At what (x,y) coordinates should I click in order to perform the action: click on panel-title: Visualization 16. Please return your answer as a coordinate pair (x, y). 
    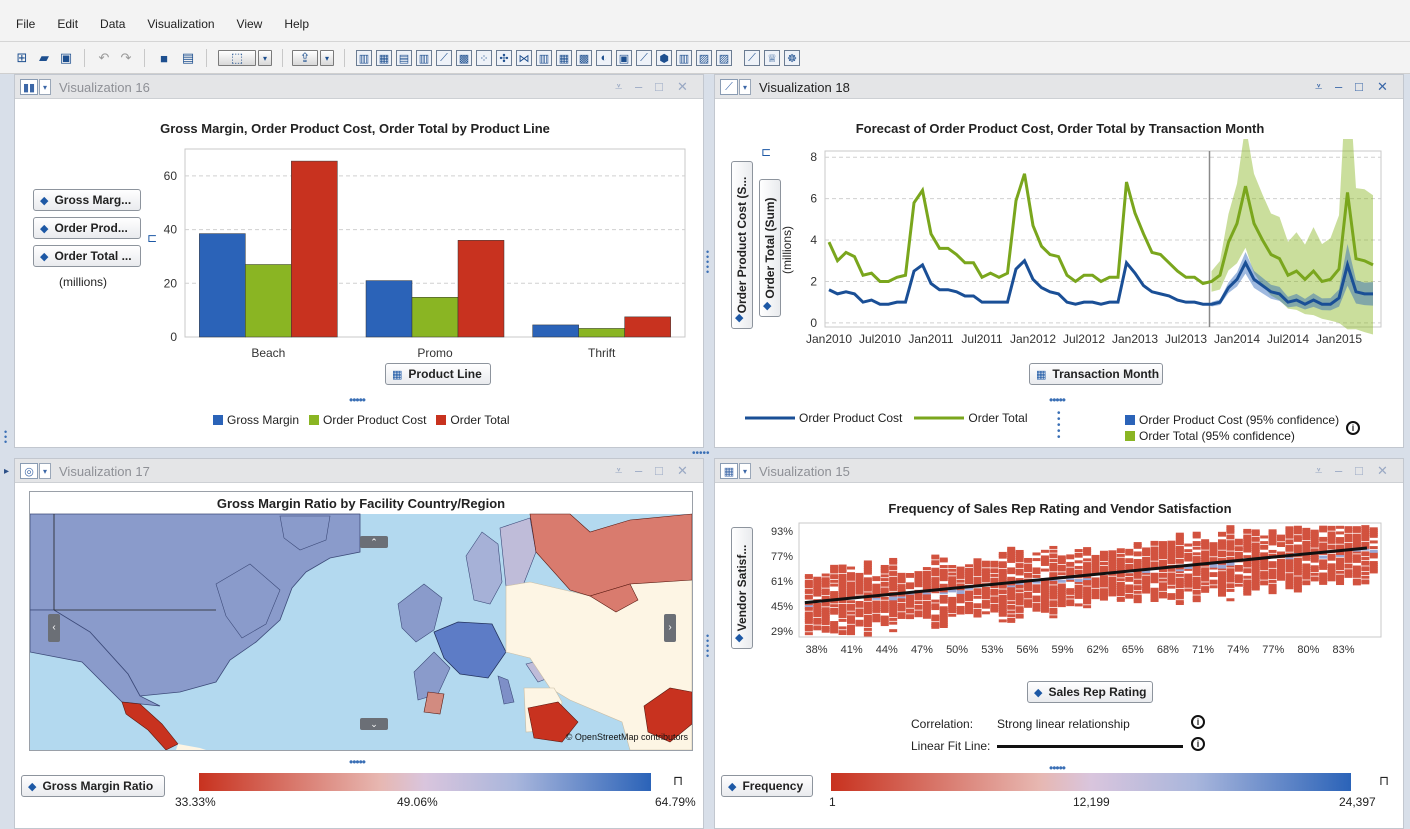
    Looking at the image, I should click on (104, 87).